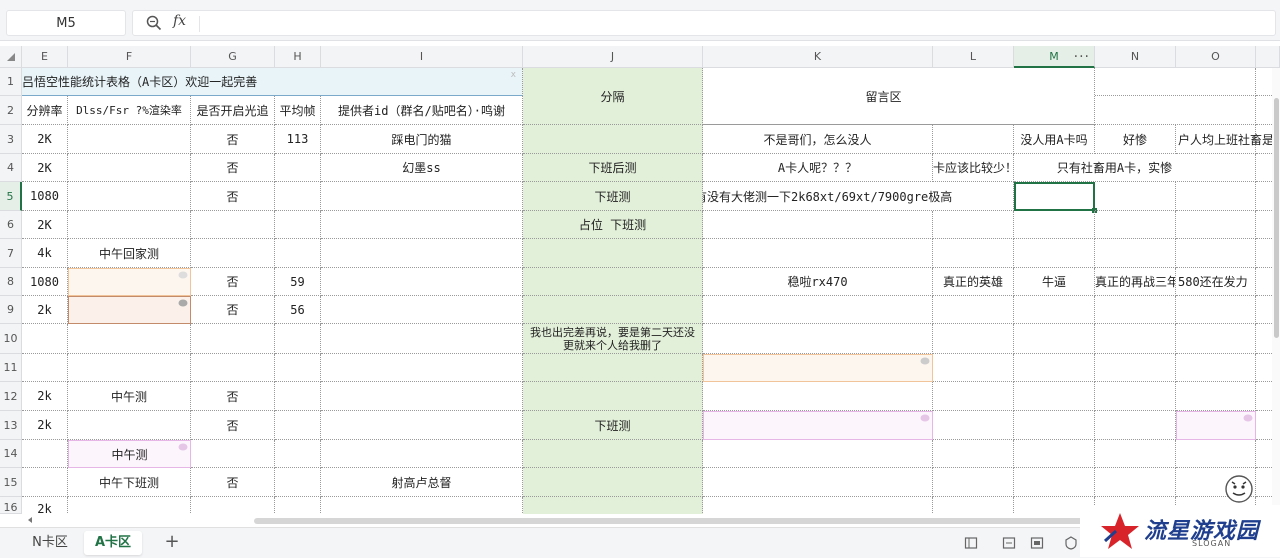  What do you see at coordinates (45, 139) in the screenshot?
I see `cell-e3: 2K` at bounding box center [45, 139].